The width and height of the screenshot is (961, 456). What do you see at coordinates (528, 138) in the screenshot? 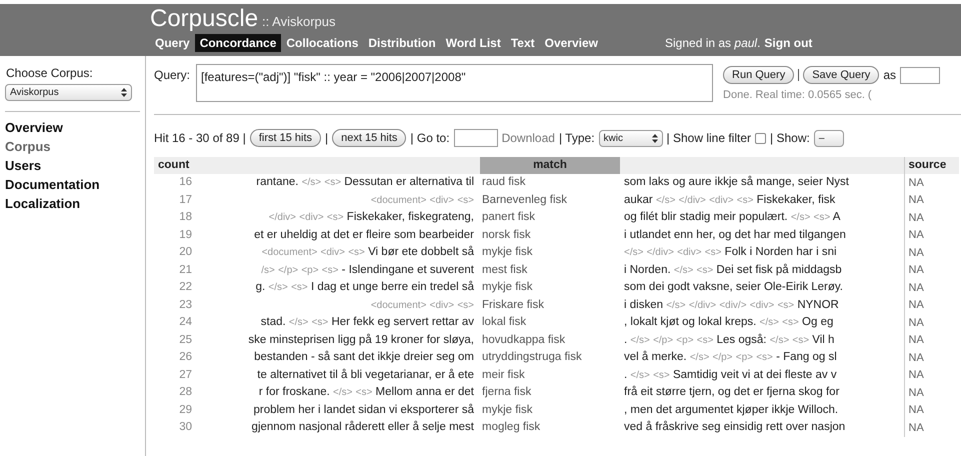
I see `download-link: Download` at bounding box center [528, 138].